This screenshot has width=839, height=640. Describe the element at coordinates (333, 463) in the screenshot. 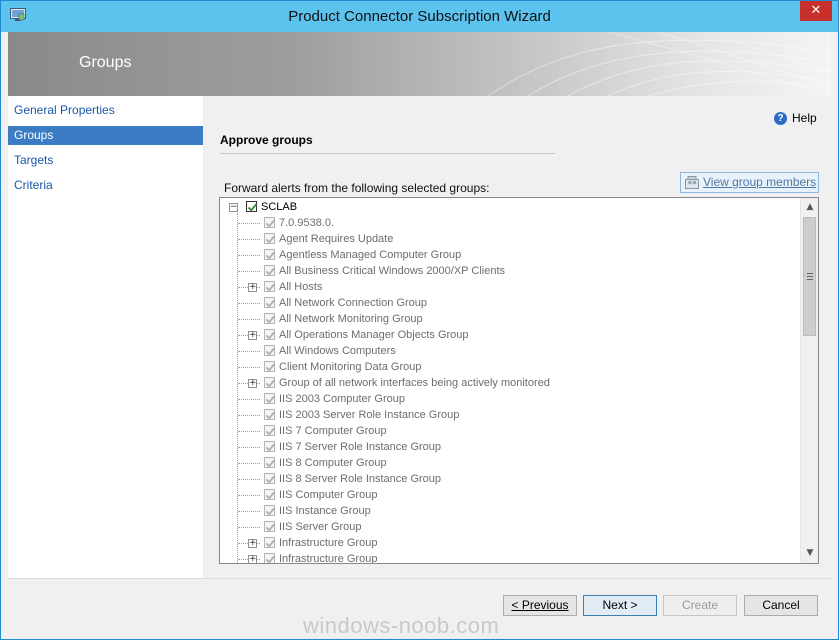

I see `tree-row-label: IIS 8 Computer Group` at that location.